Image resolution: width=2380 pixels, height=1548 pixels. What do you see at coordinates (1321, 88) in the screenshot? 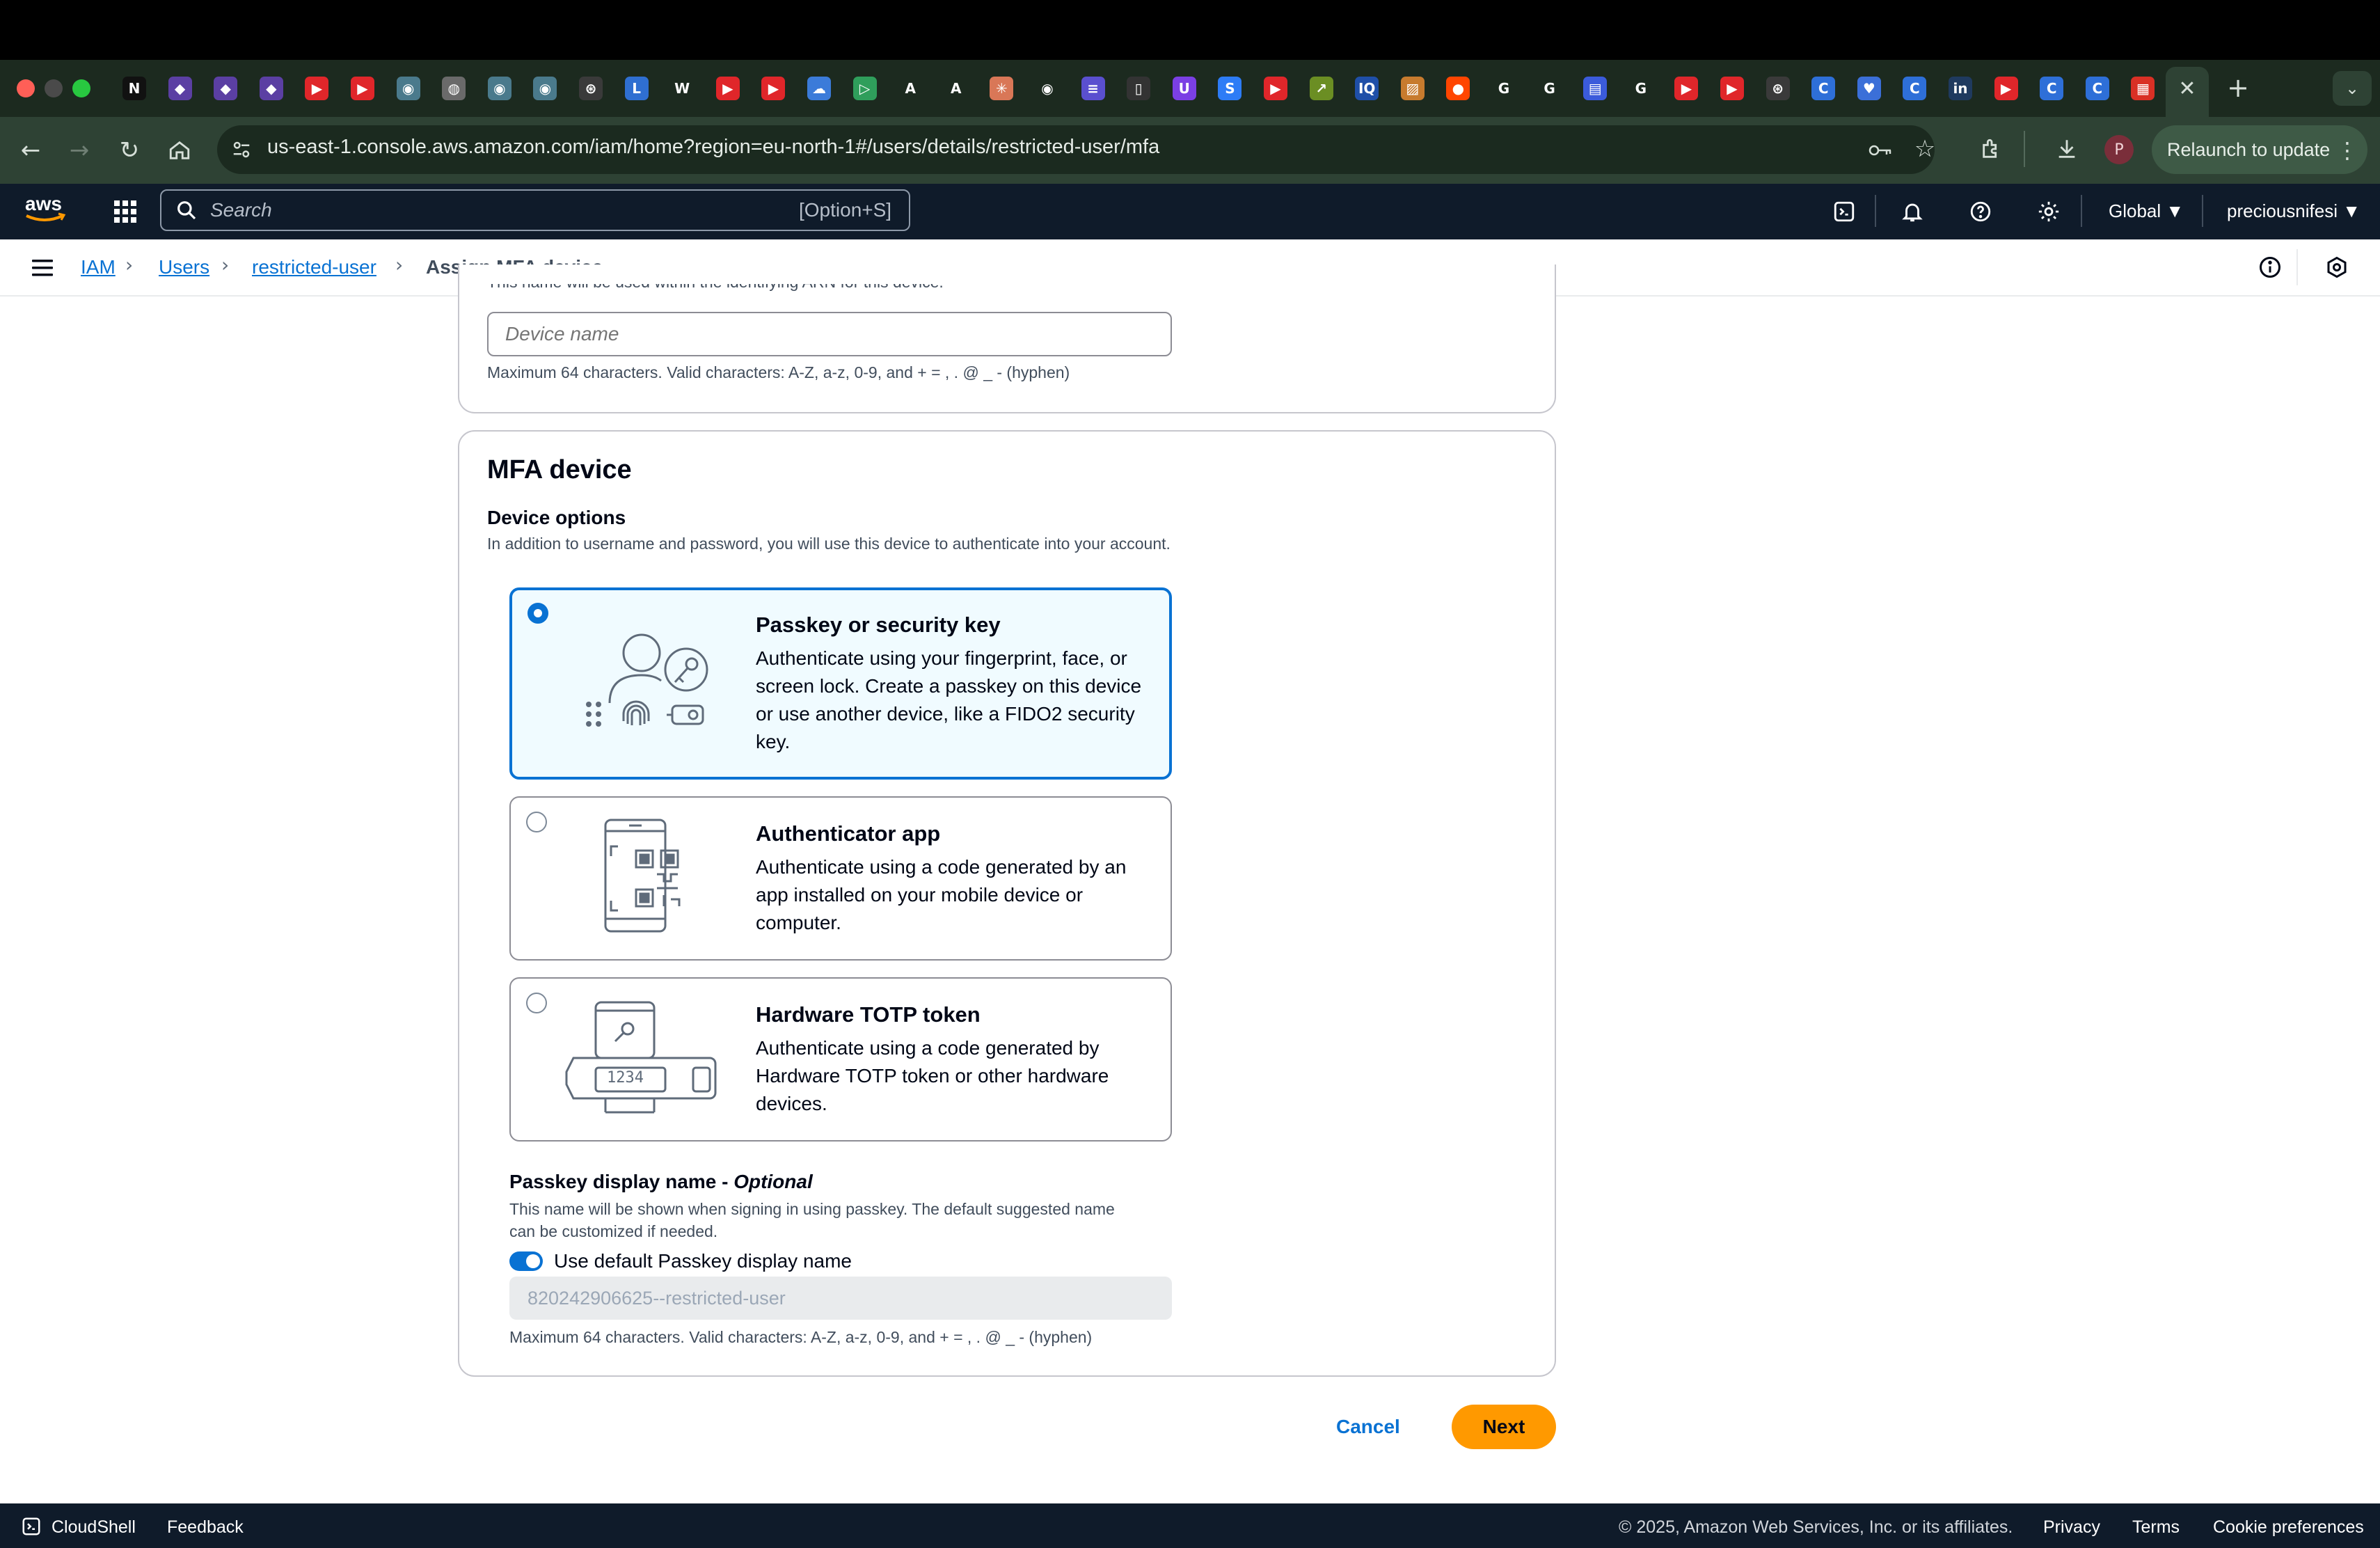
I see `trend-icon: ↗` at bounding box center [1321, 88].